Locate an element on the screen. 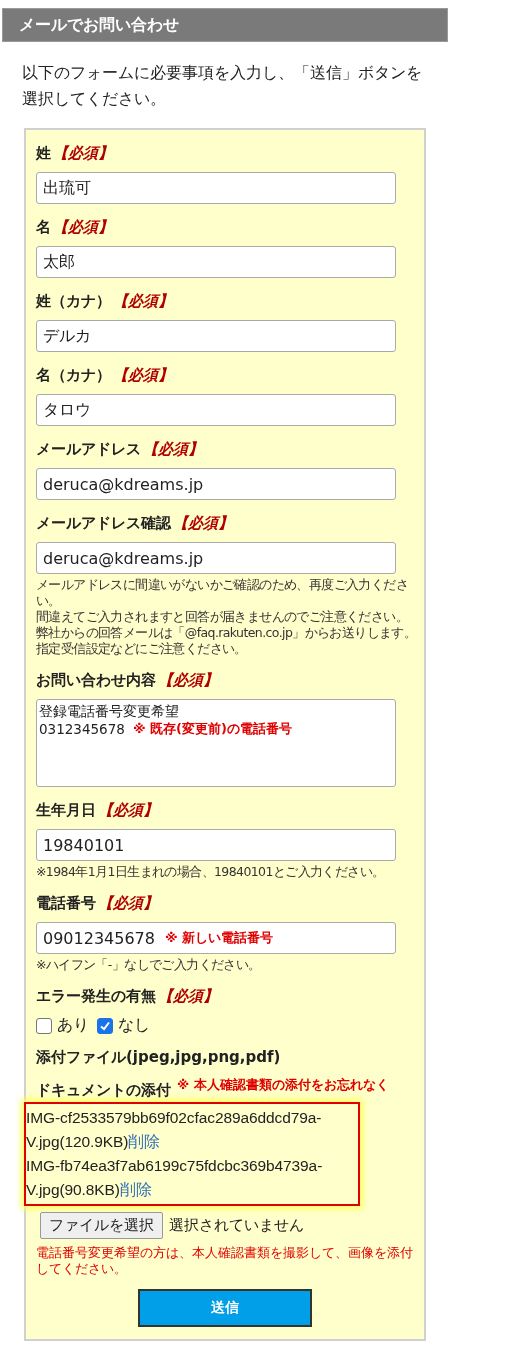 Image resolution: width=521 pixels, height=1370 pixels. attached-file: IMG-fb74ea3f7ab6199c75fdcbc369b4739a-V.jpg(90.8KB)削除 is located at coordinates (175, 1178).